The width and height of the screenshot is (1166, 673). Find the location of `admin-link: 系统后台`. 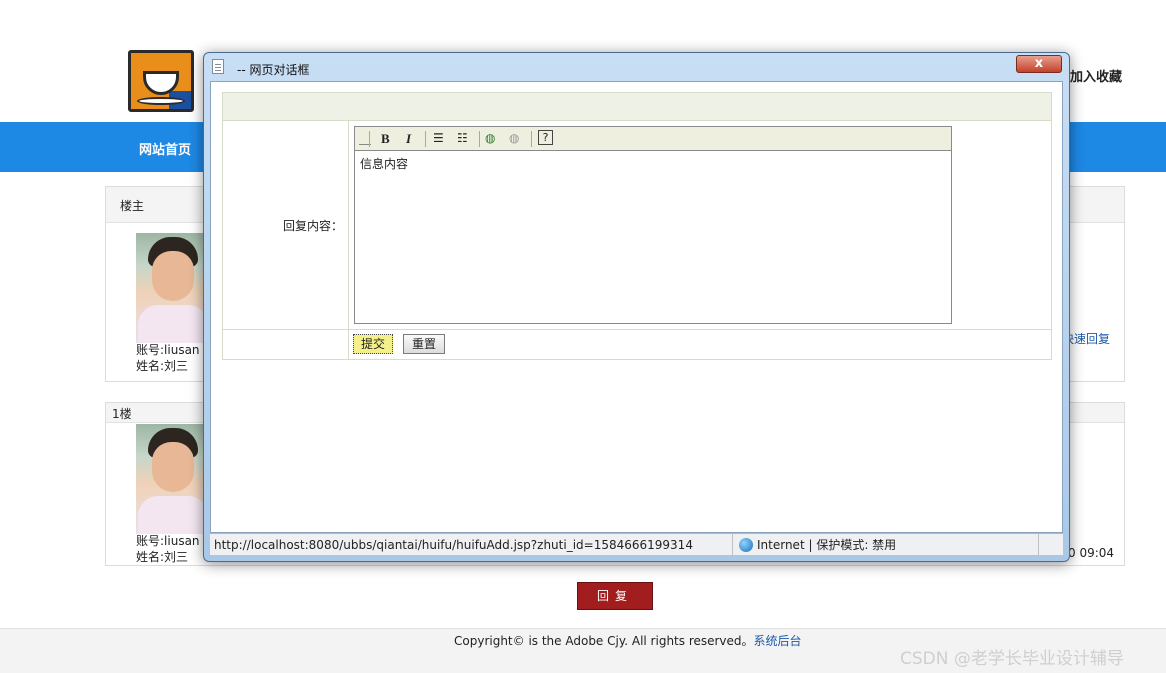

admin-link: 系统后台 is located at coordinates (778, 641).